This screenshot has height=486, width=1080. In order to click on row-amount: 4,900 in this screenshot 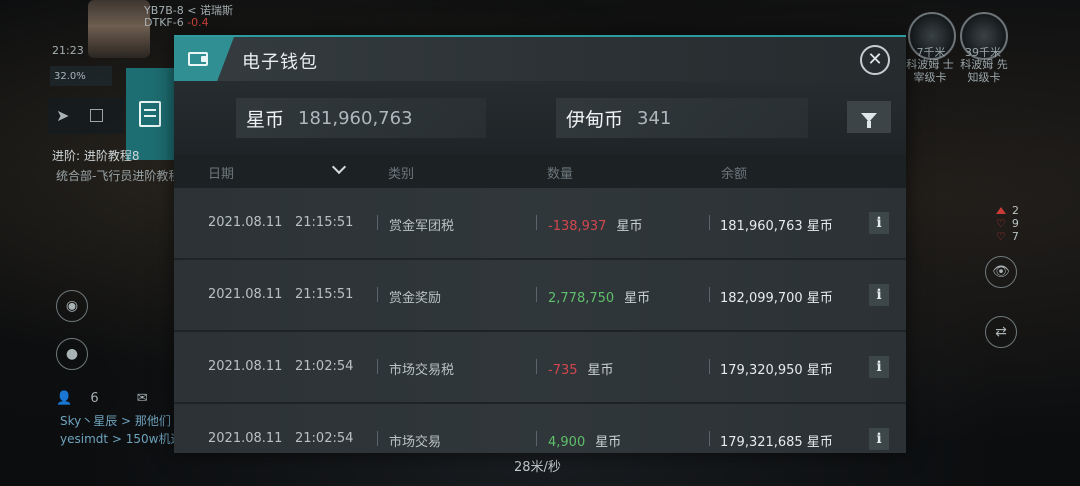, I will do `click(567, 442)`.